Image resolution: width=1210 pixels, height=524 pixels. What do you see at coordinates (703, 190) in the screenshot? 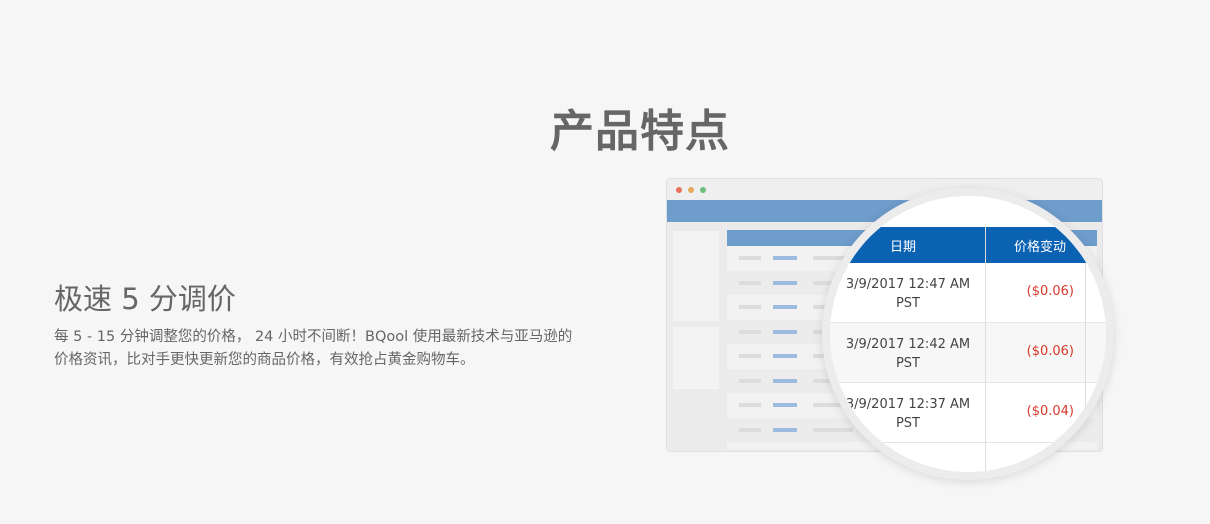
I see `window-maximize-dot` at bounding box center [703, 190].